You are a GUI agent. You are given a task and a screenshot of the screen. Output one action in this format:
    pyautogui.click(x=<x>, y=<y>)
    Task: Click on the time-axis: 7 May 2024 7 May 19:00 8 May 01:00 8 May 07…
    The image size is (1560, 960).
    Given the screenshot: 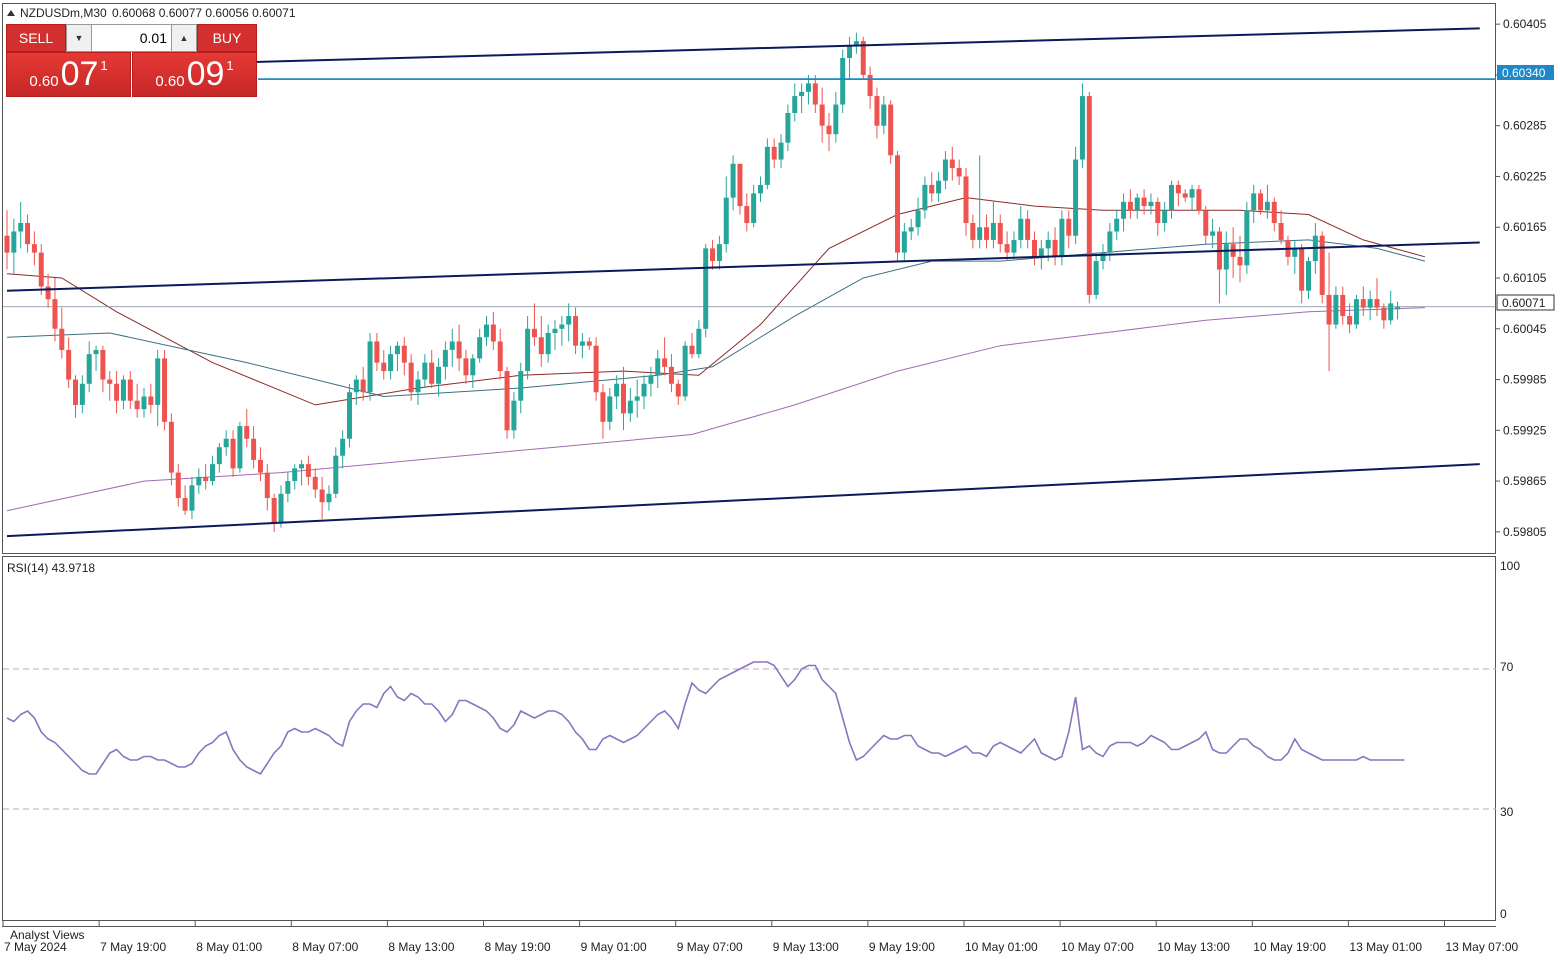 What is the action you would take?
    pyautogui.click(x=760, y=937)
    